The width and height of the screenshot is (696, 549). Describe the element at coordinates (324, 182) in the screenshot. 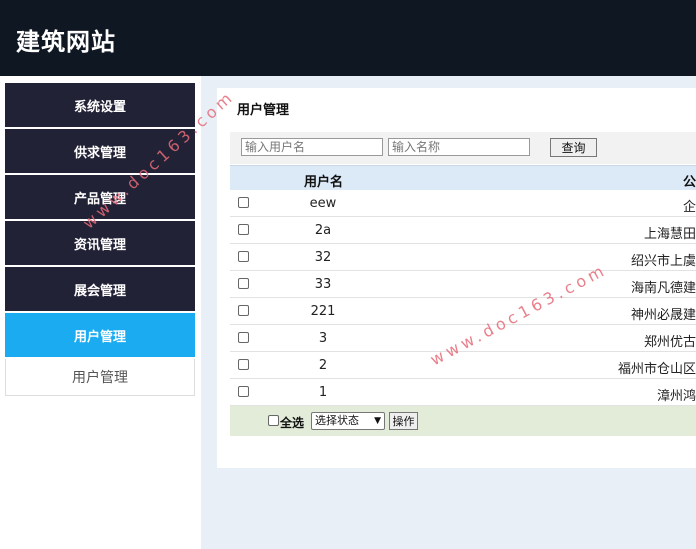

I see `column-header-username: 用户名` at that location.